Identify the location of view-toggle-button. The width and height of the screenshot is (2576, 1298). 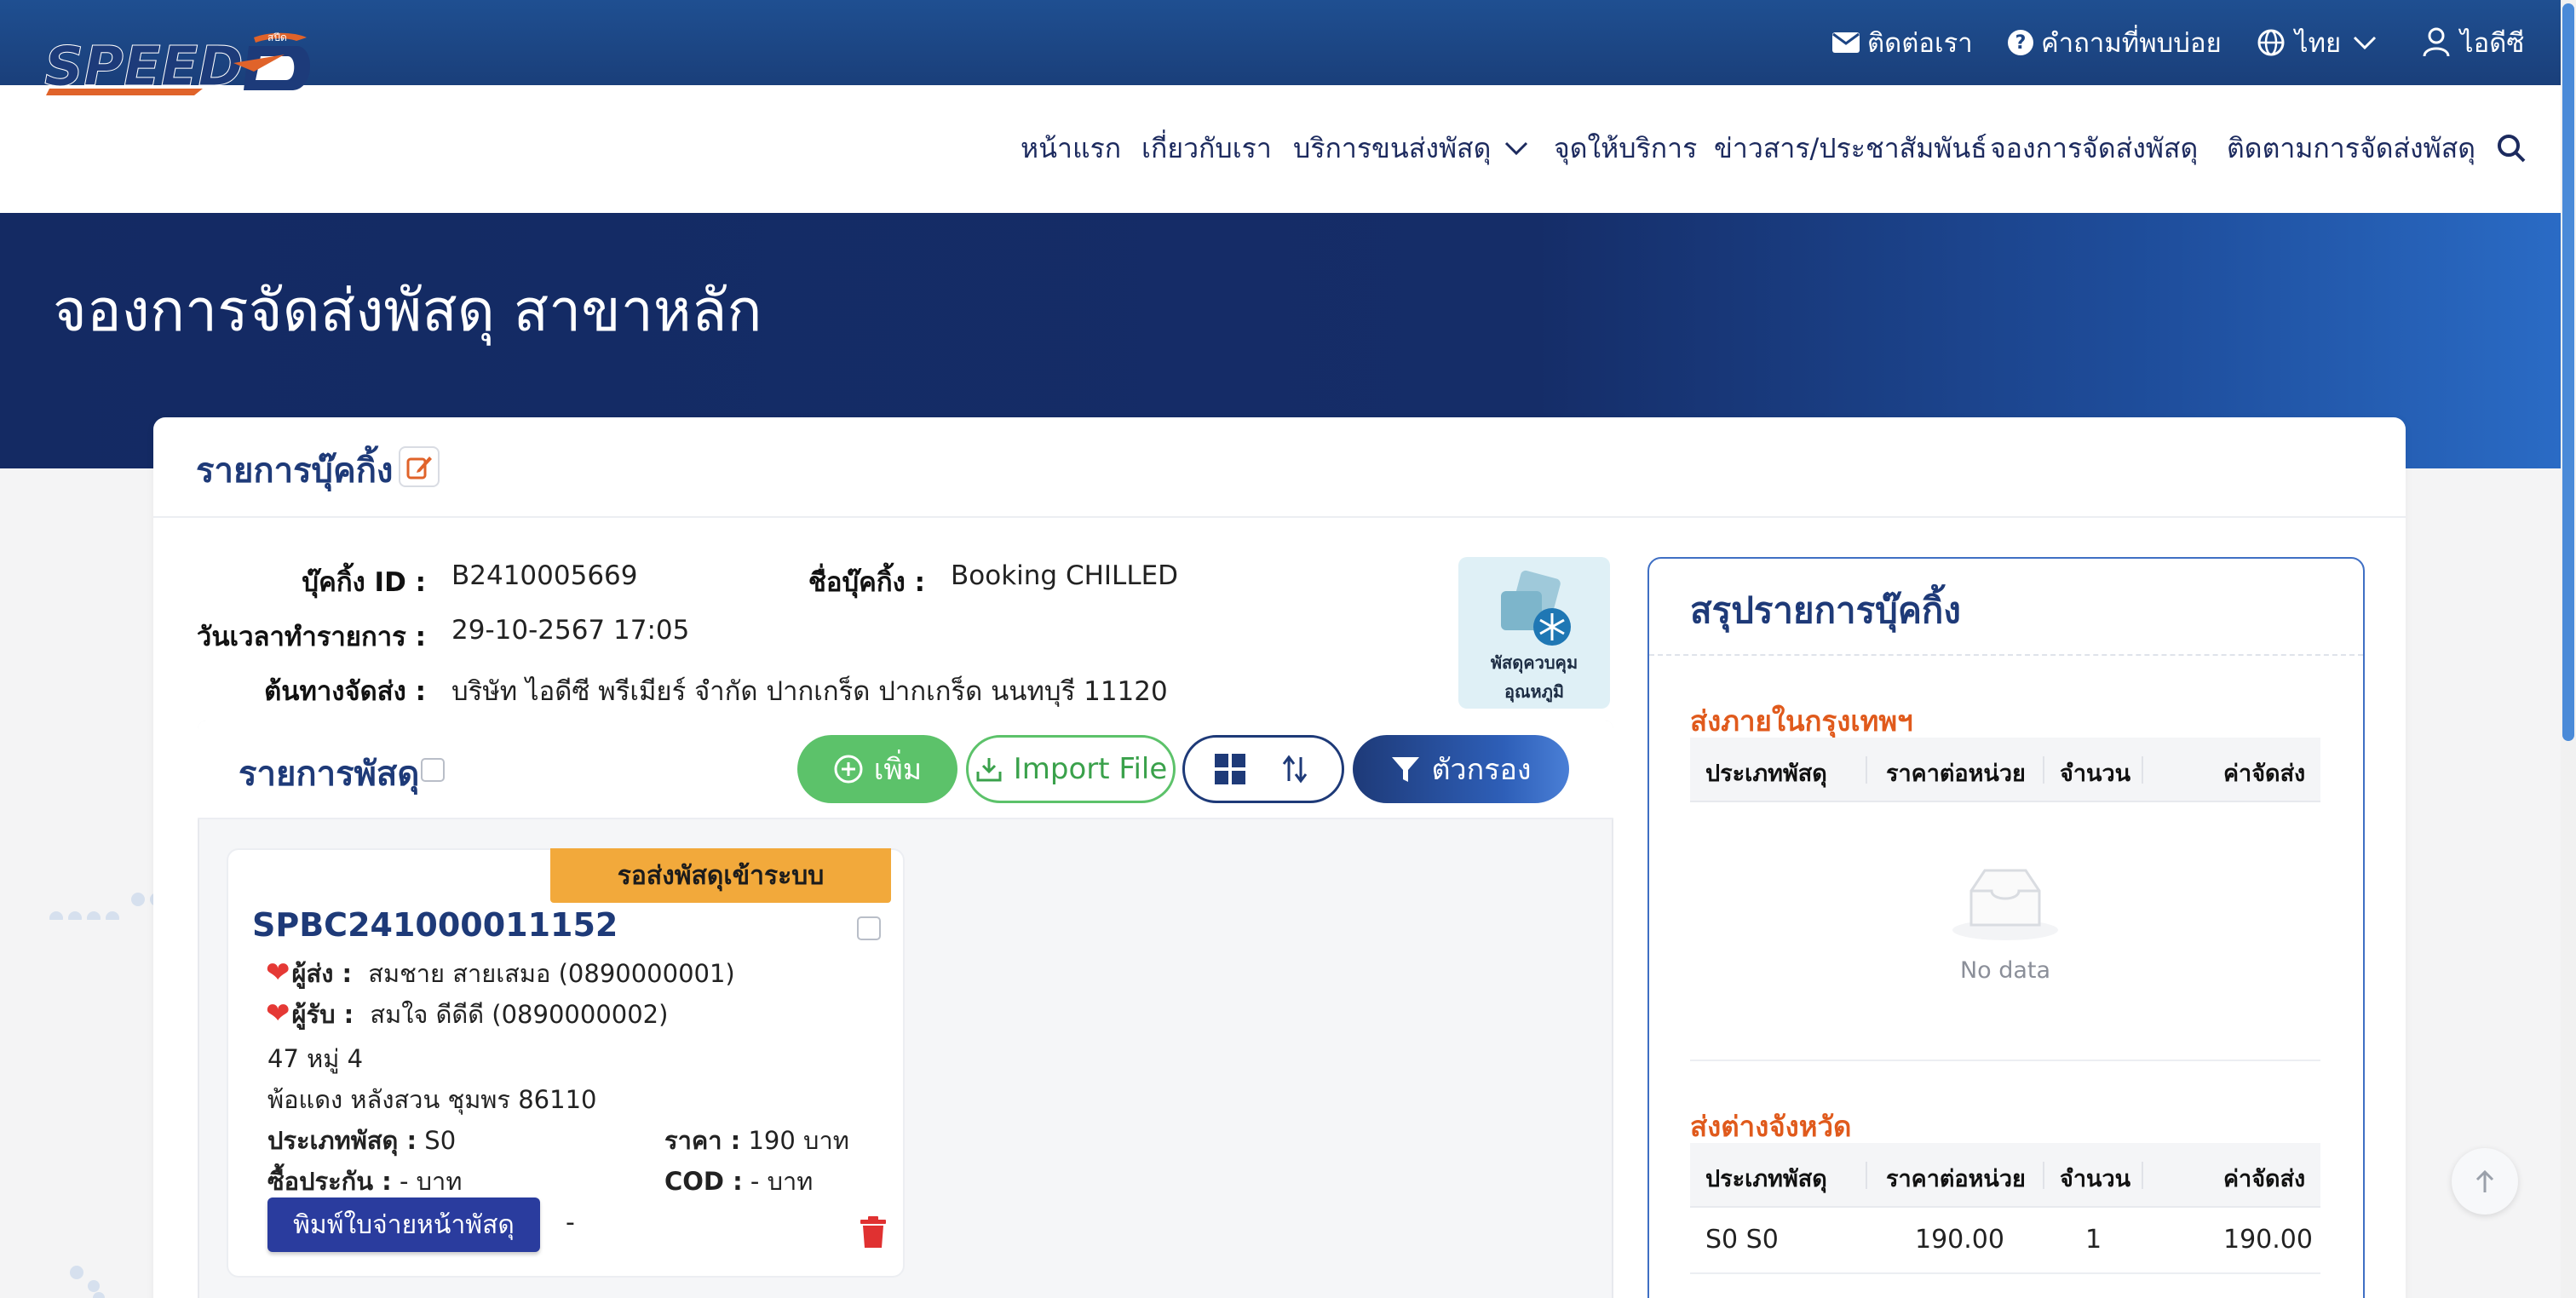
(1263, 769).